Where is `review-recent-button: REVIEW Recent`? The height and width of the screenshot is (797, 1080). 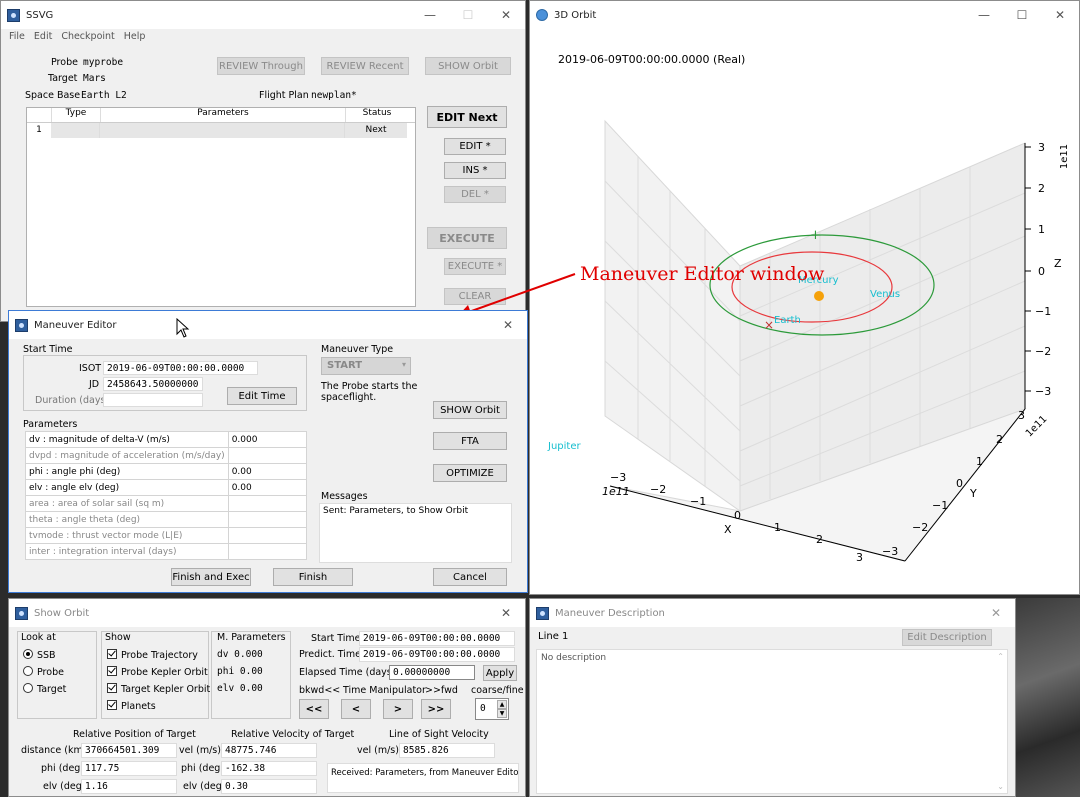 review-recent-button: REVIEW Recent is located at coordinates (365, 66).